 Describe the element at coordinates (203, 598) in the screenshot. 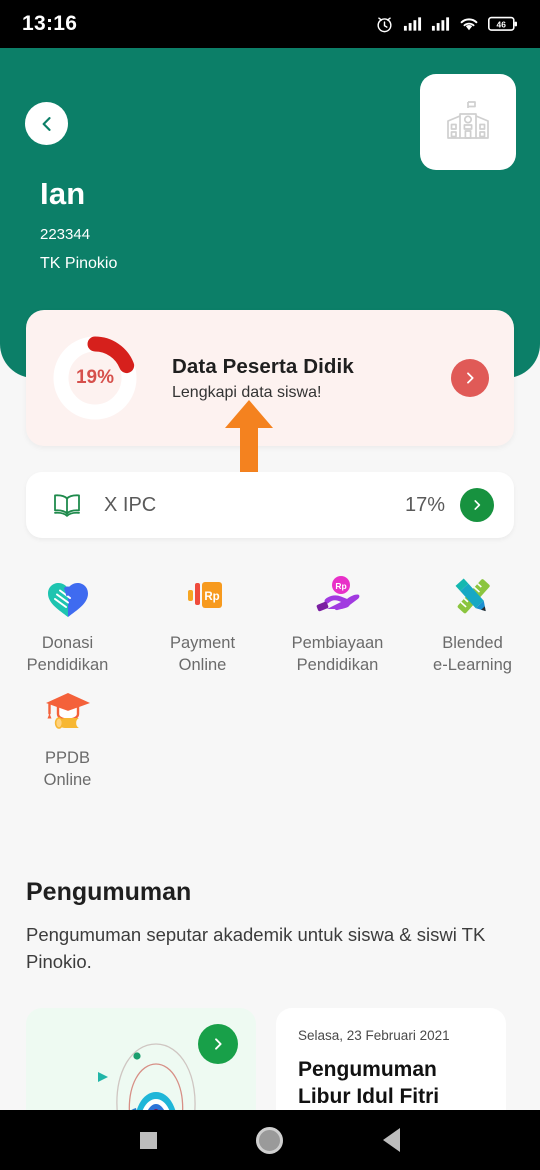

I see `payment-rp-card-icon: Rp` at that location.